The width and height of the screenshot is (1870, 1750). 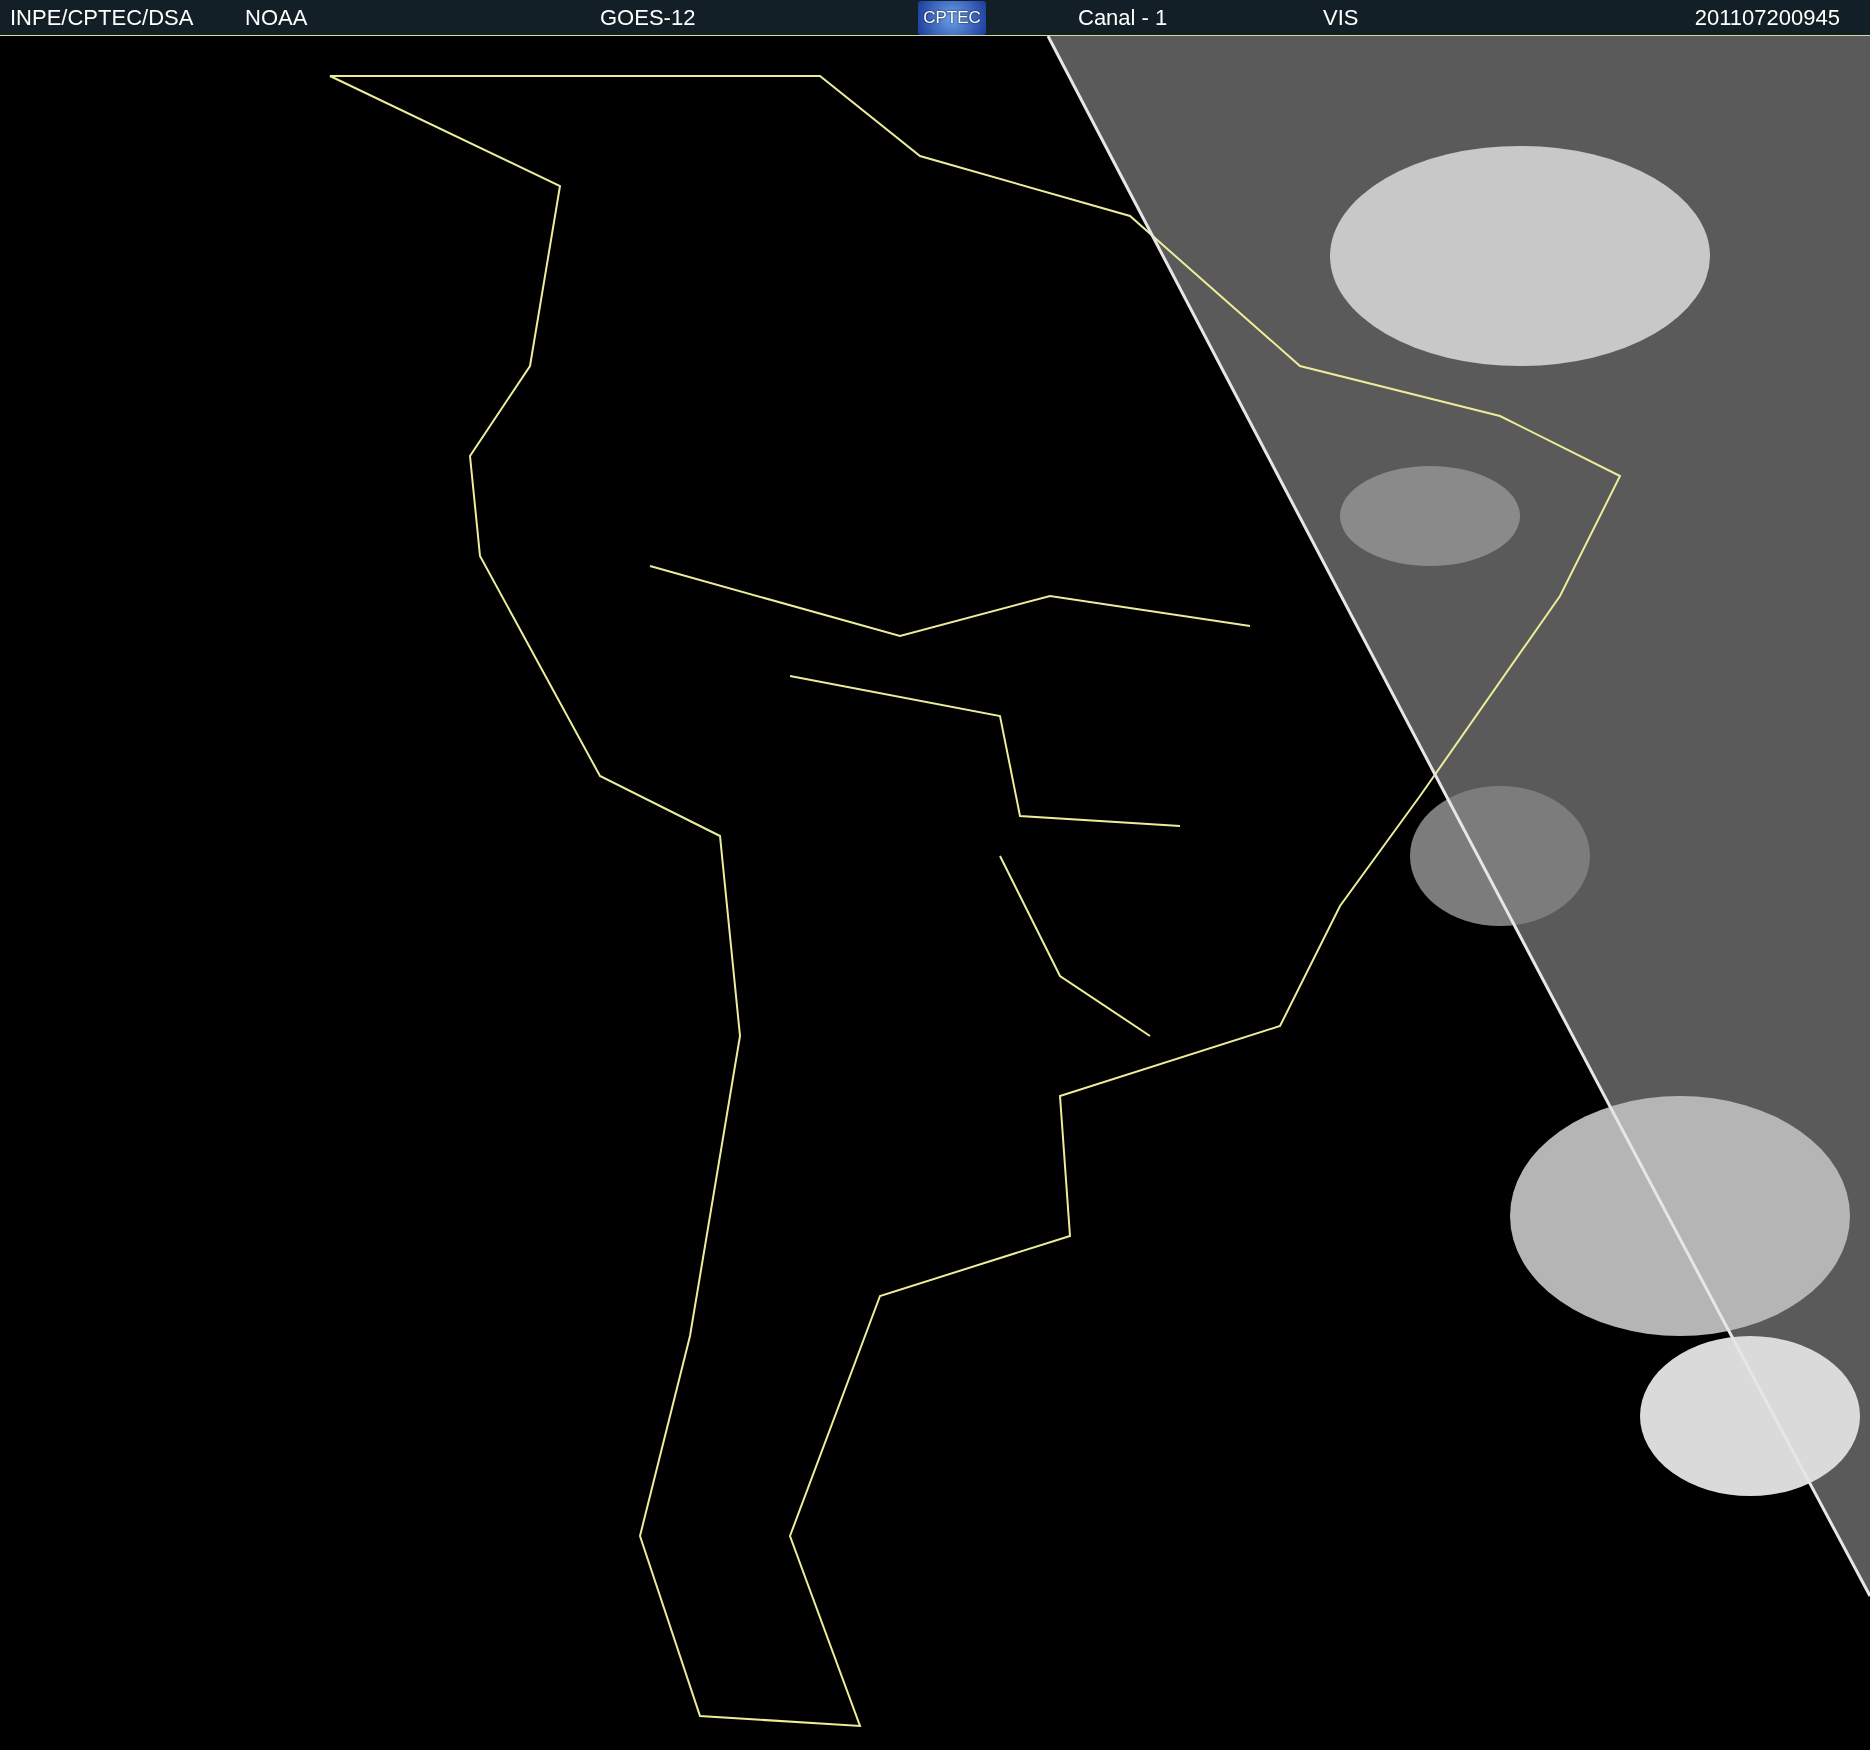 I want to click on header-label: NOAA, so click(x=277, y=17).